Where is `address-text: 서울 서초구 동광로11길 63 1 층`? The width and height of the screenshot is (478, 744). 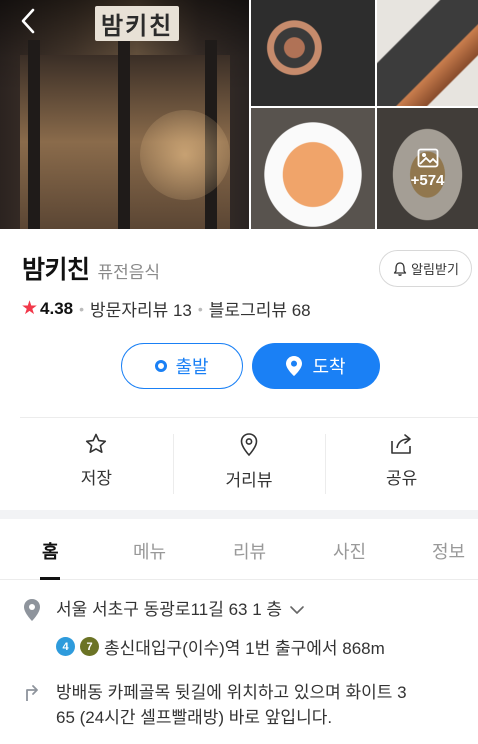
address-text: 서울 서초구 동광로11길 63 1 층 is located at coordinates (169, 609).